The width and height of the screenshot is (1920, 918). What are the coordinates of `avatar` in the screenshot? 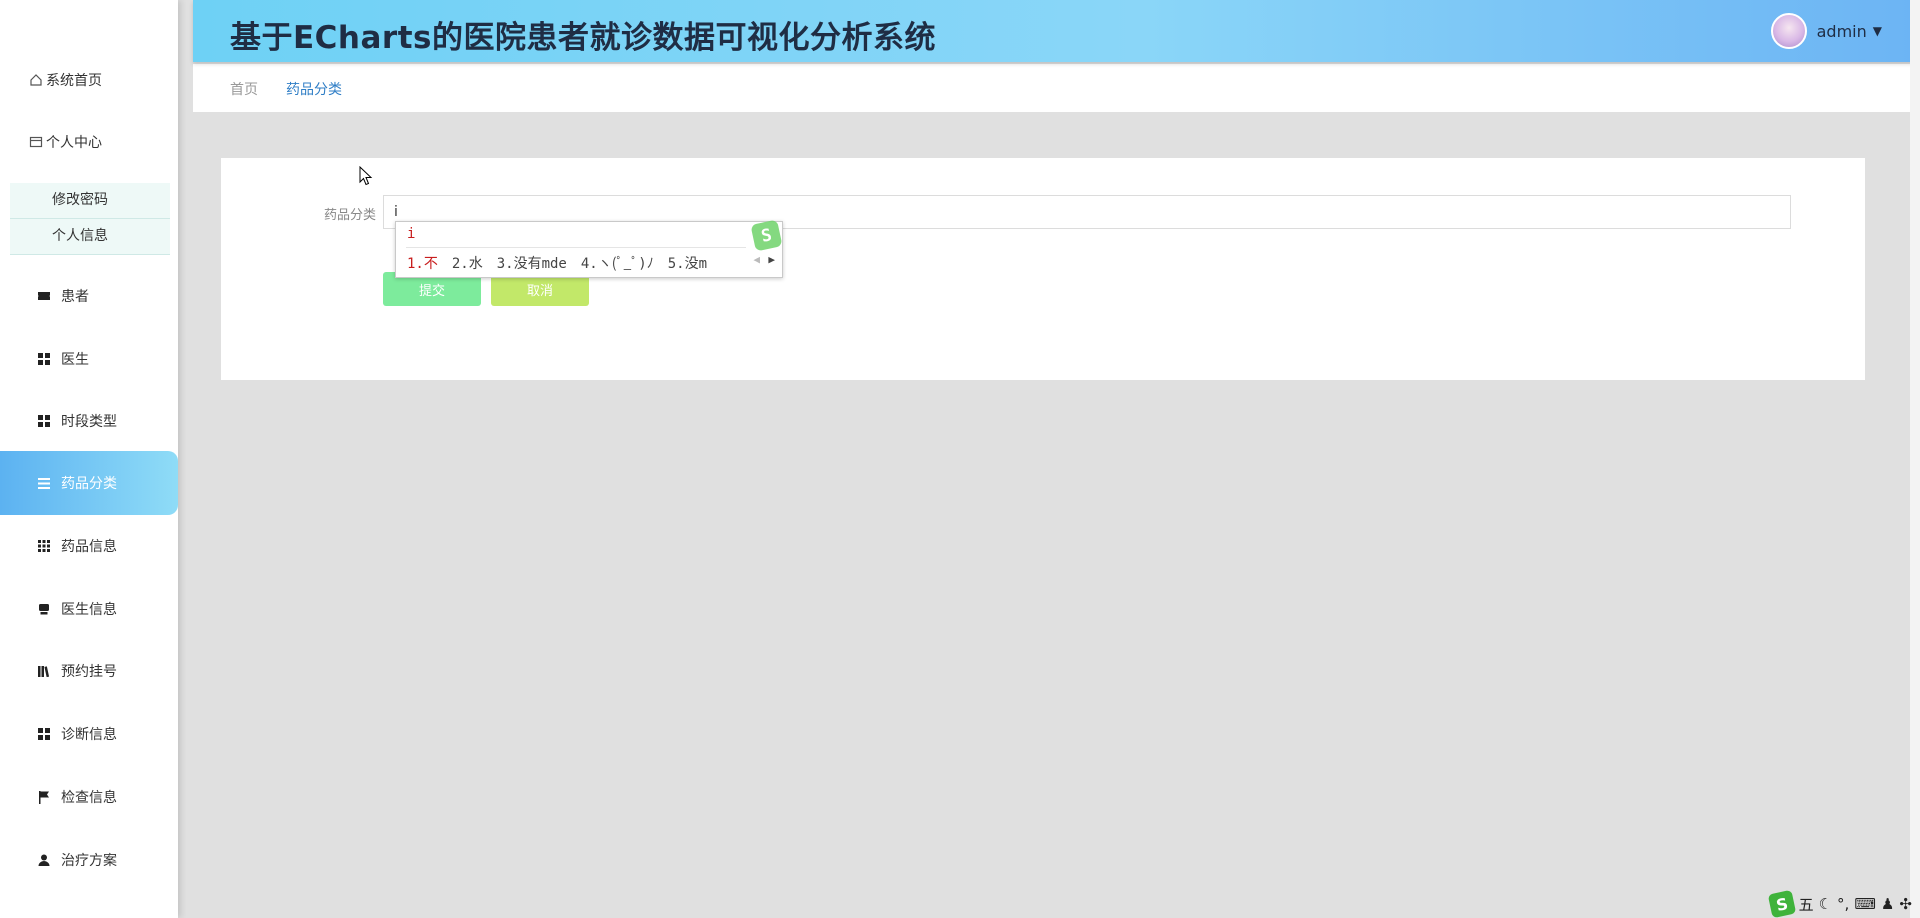 It's located at (1788, 31).